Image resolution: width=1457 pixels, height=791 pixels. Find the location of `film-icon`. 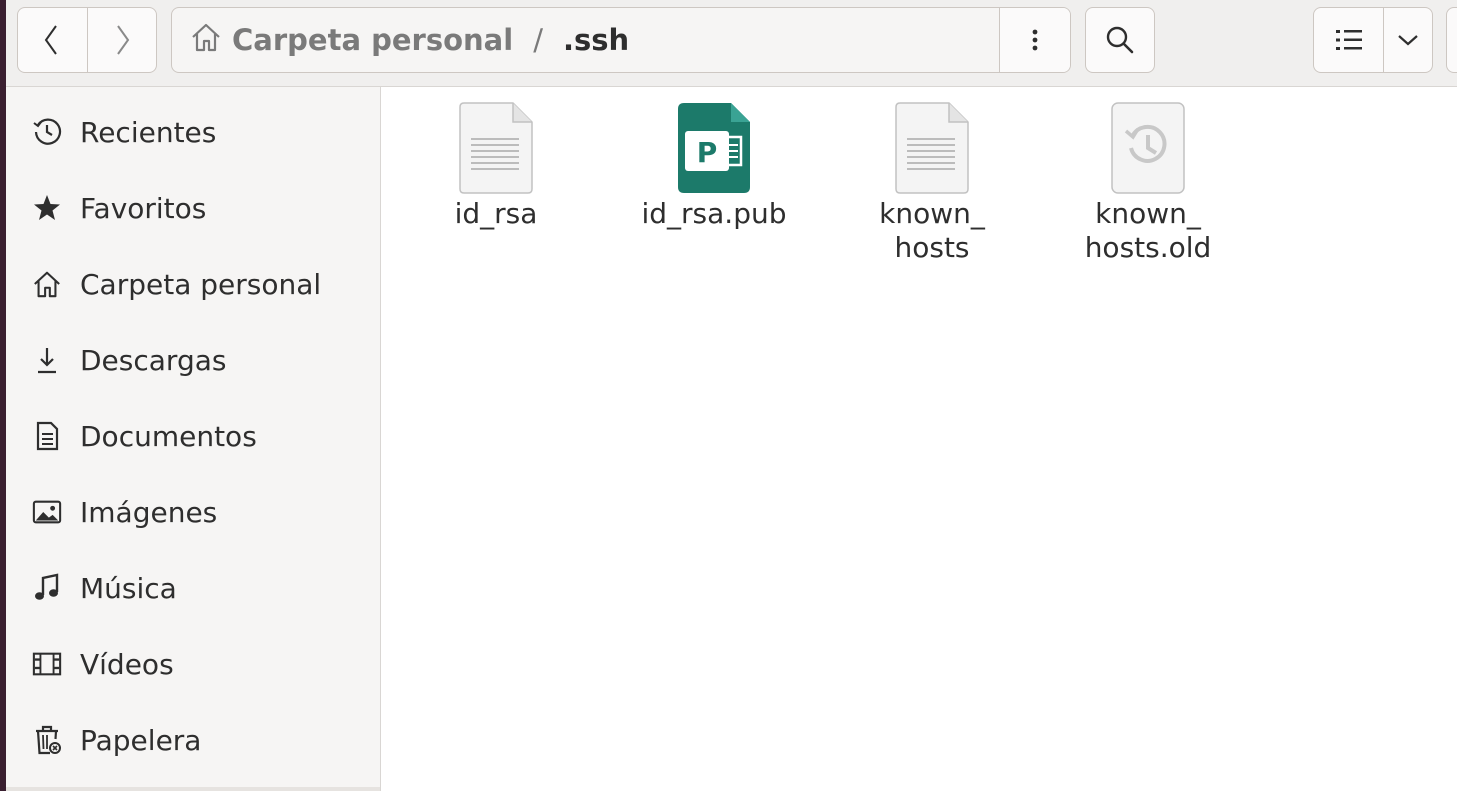

film-icon is located at coordinates (47, 664).